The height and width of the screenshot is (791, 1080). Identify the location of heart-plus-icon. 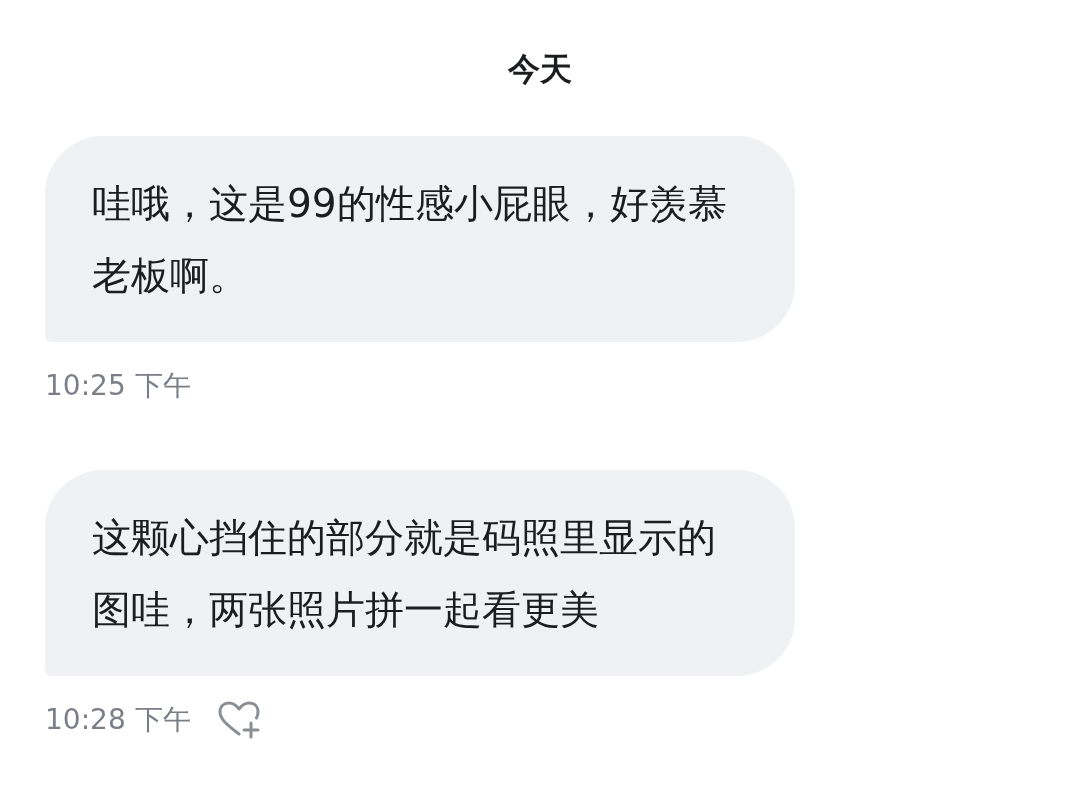
(238, 720).